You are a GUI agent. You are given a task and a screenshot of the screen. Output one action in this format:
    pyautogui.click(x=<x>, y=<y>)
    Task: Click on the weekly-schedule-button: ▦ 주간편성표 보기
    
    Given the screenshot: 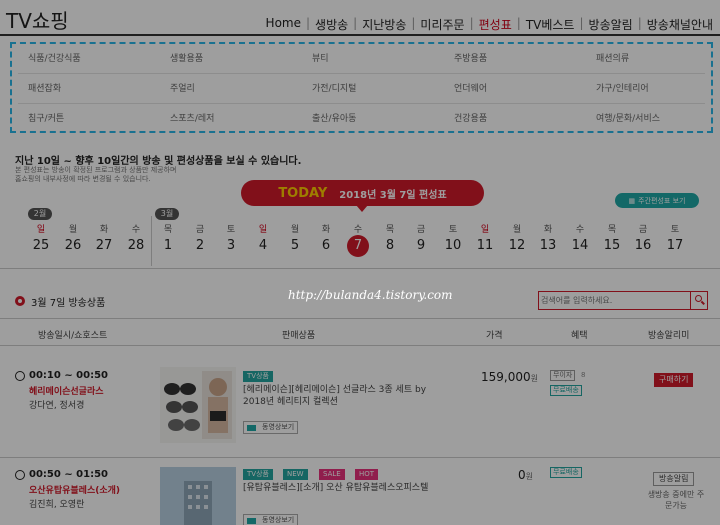 What is the action you would take?
    pyautogui.click(x=657, y=200)
    